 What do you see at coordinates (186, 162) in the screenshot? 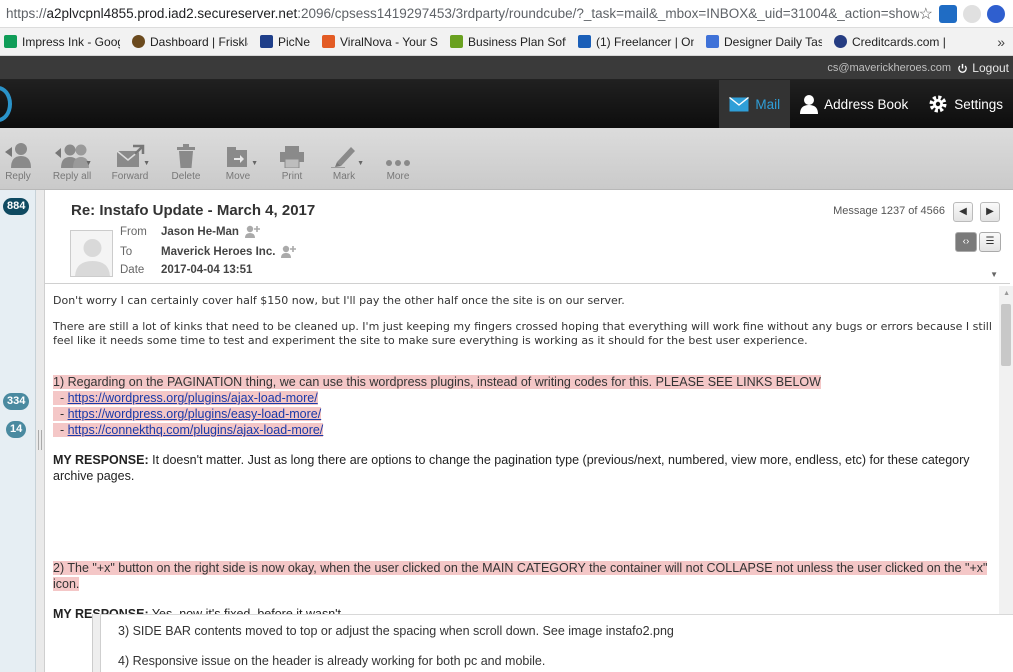
I see `delete-button: Delete` at bounding box center [186, 162].